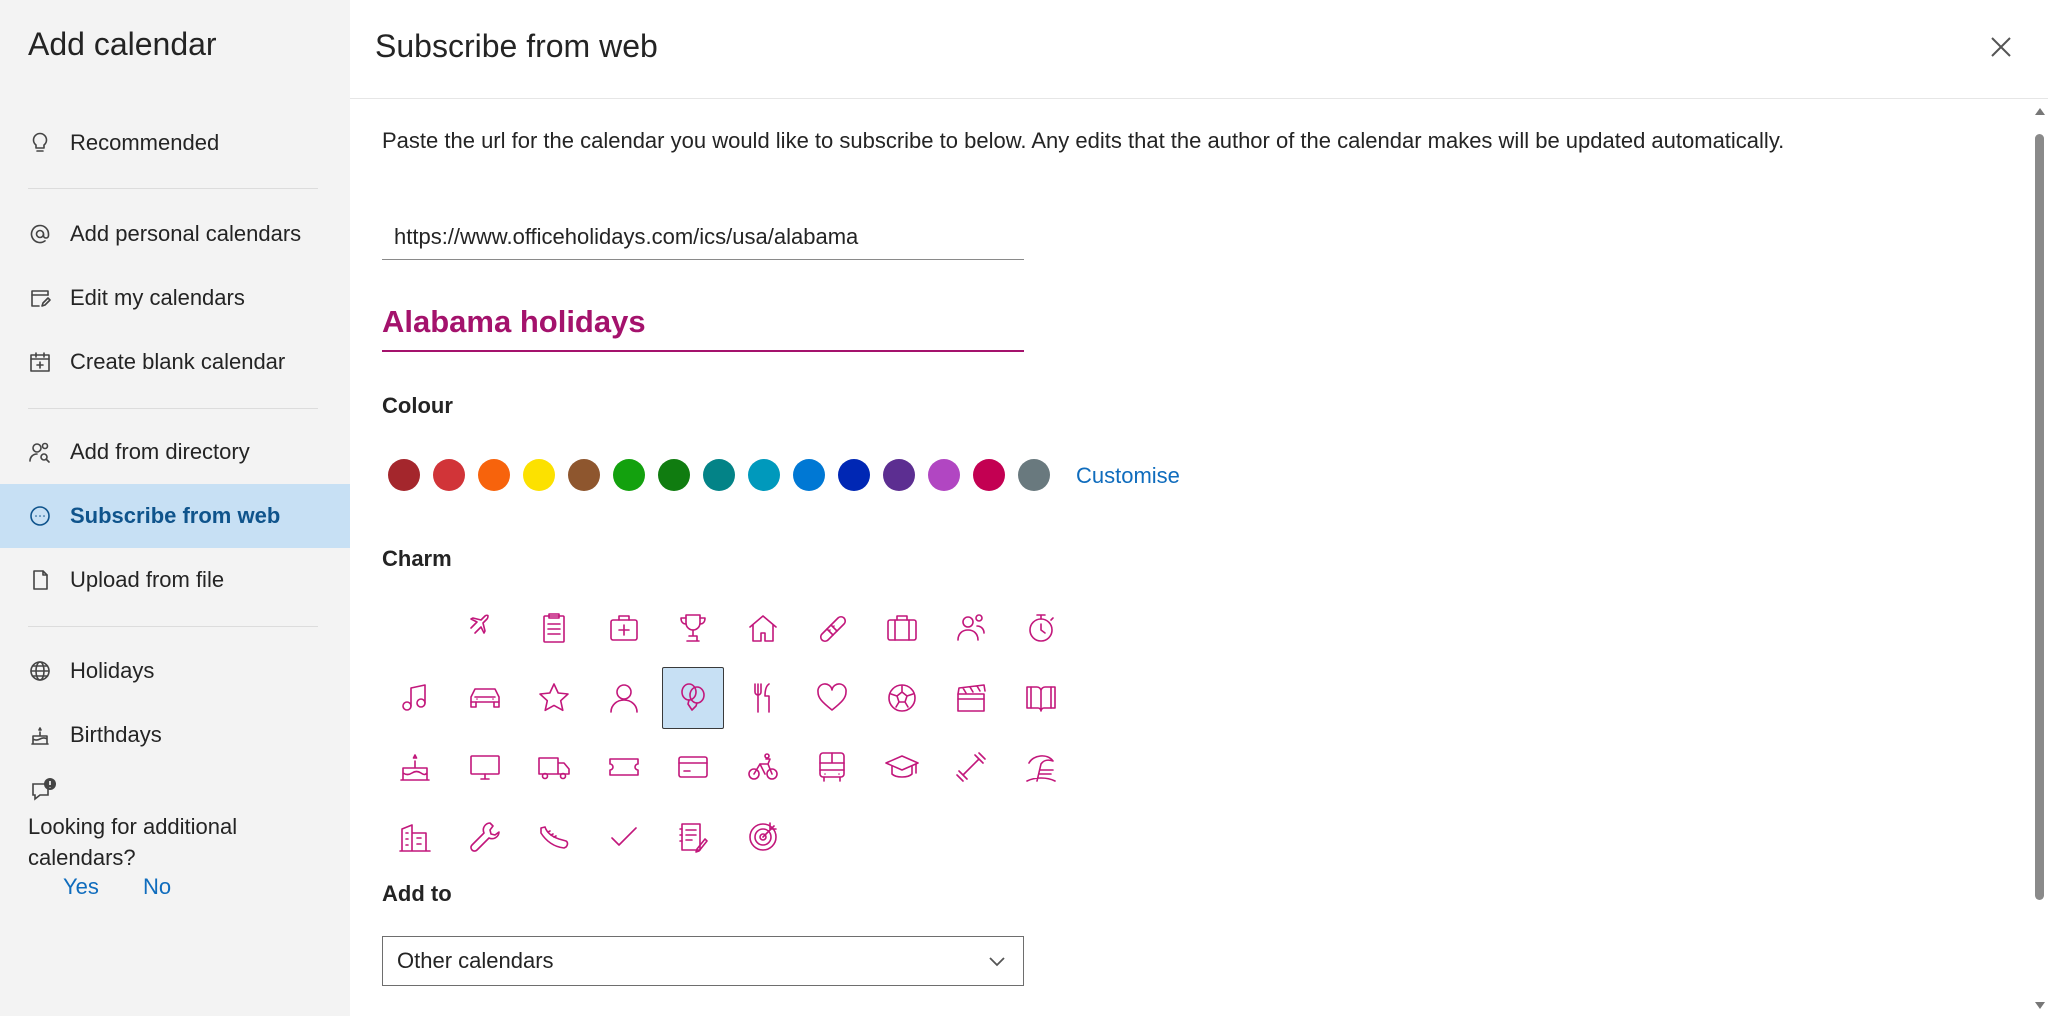  Describe the element at coordinates (1128, 476) in the screenshot. I see `customise-colour-link: Customise` at that location.